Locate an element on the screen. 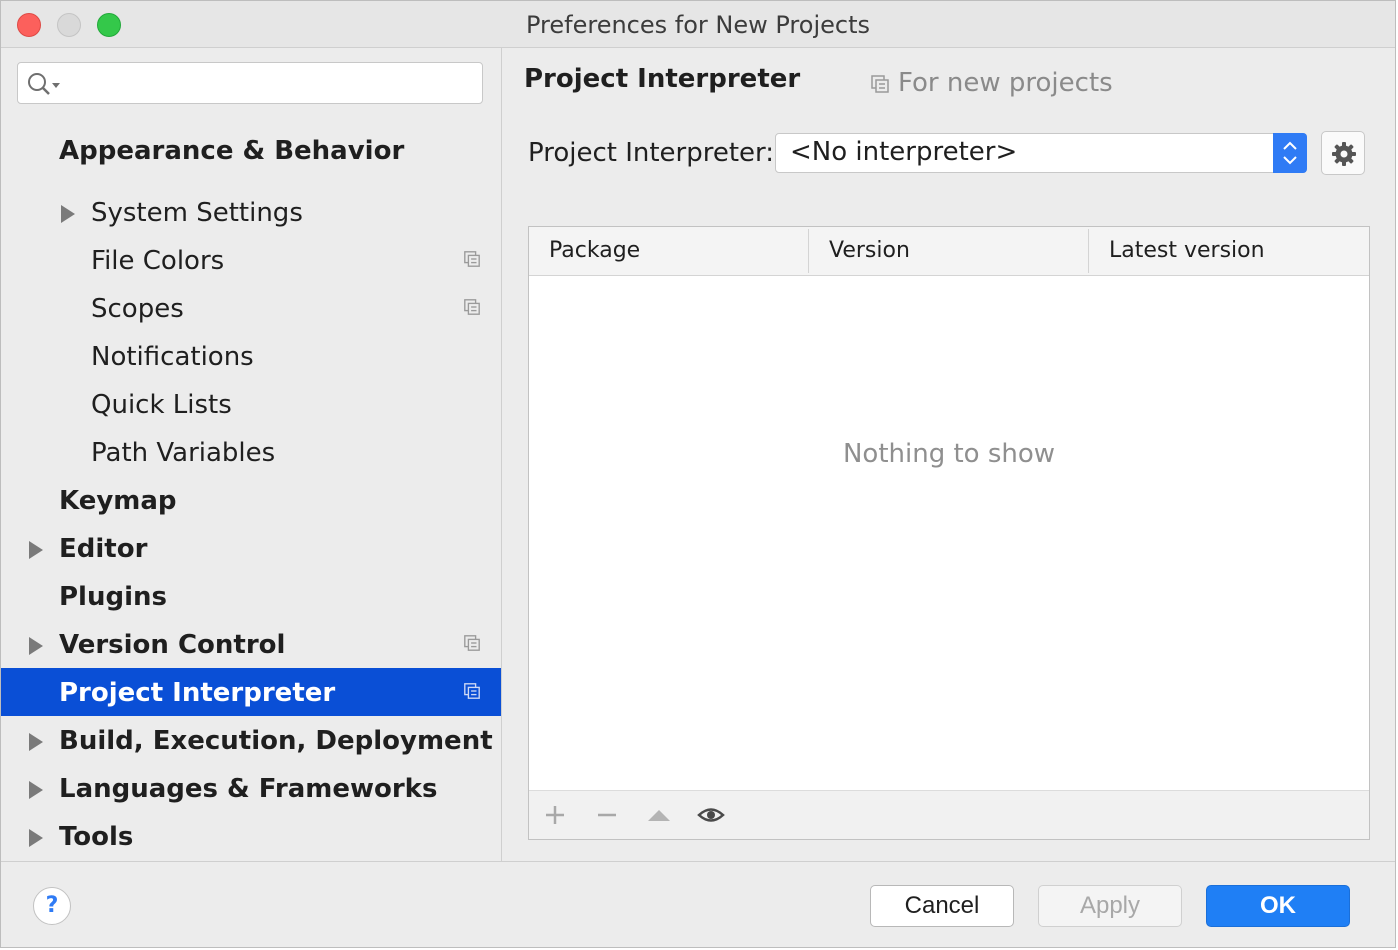  column-package: Package is located at coordinates (594, 250).